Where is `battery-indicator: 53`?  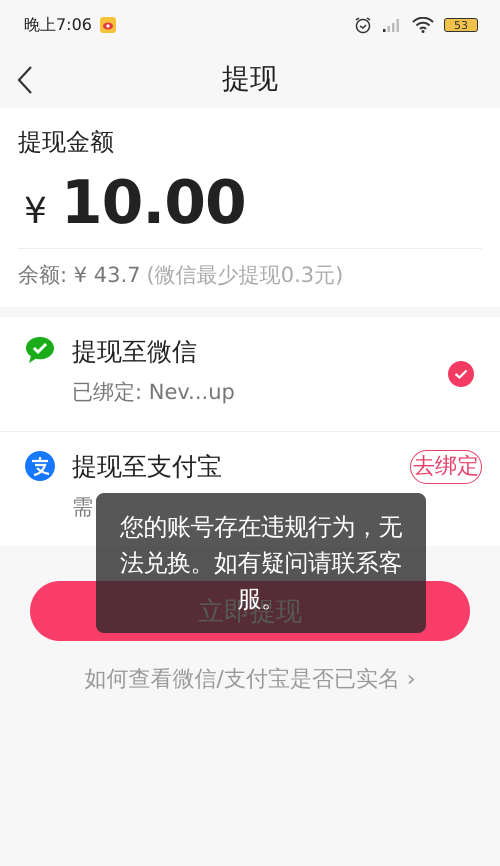
battery-indicator: 53 is located at coordinates (461, 25).